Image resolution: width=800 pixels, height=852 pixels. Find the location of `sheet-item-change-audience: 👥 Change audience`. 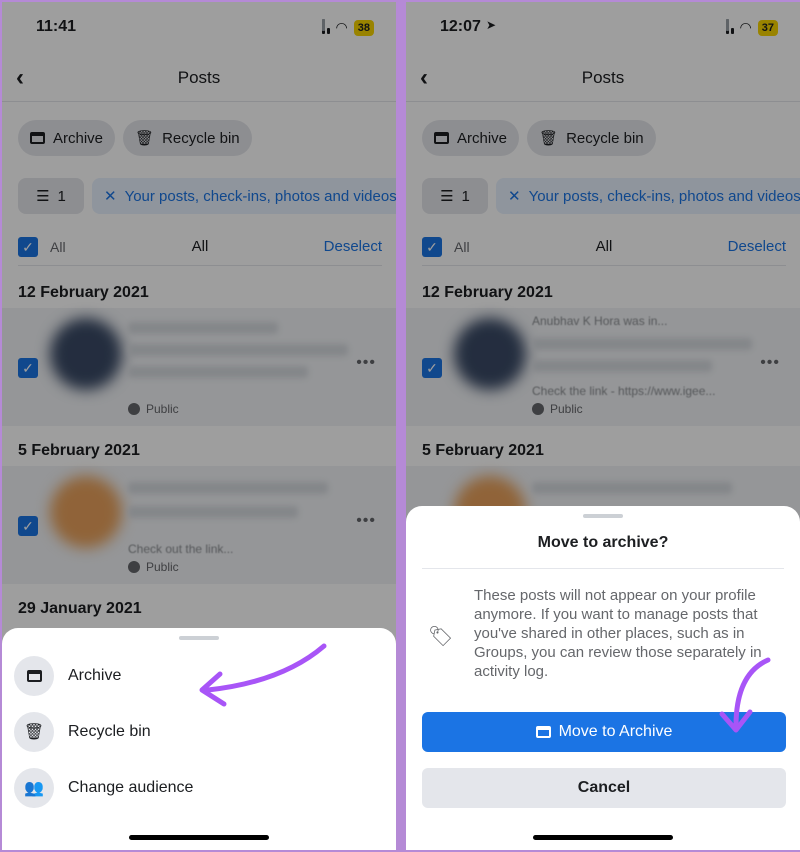

sheet-item-change-audience: 👥 Change audience is located at coordinates (199, 788).